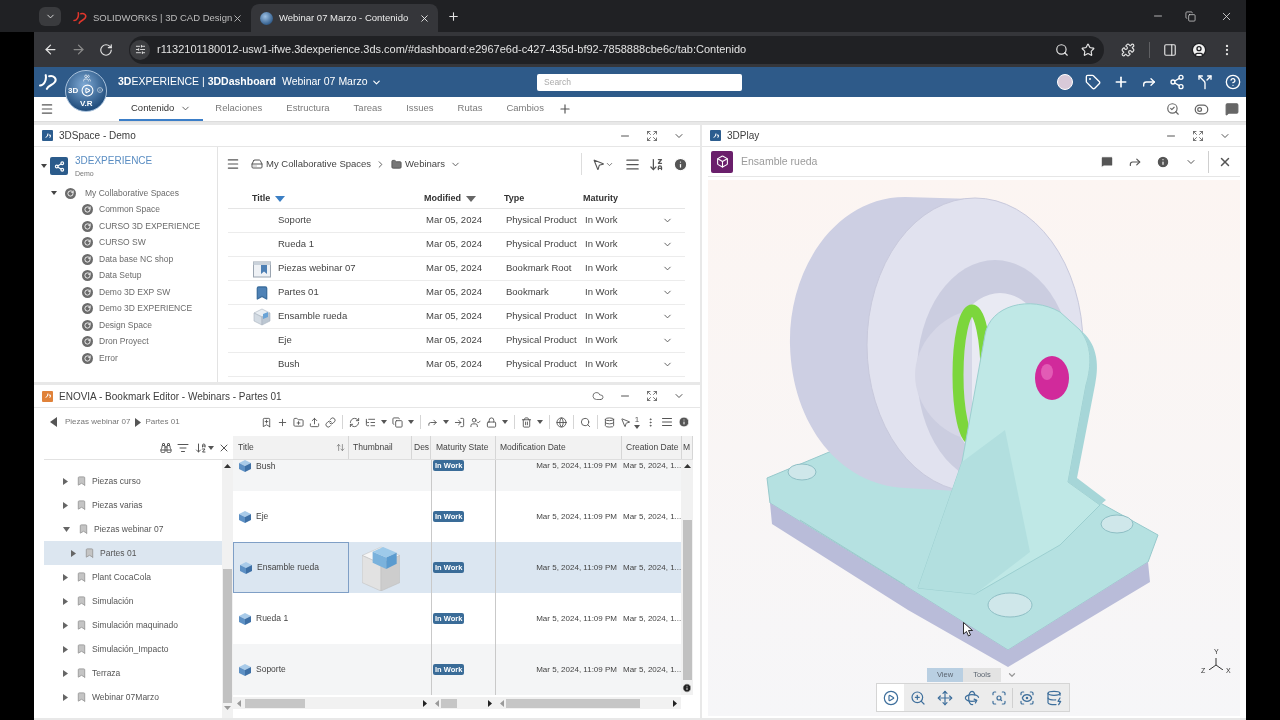 The height and width of the screenshot is (720, 1280). I want to click on dashboard-tab: Estructura, so click(308, 109).